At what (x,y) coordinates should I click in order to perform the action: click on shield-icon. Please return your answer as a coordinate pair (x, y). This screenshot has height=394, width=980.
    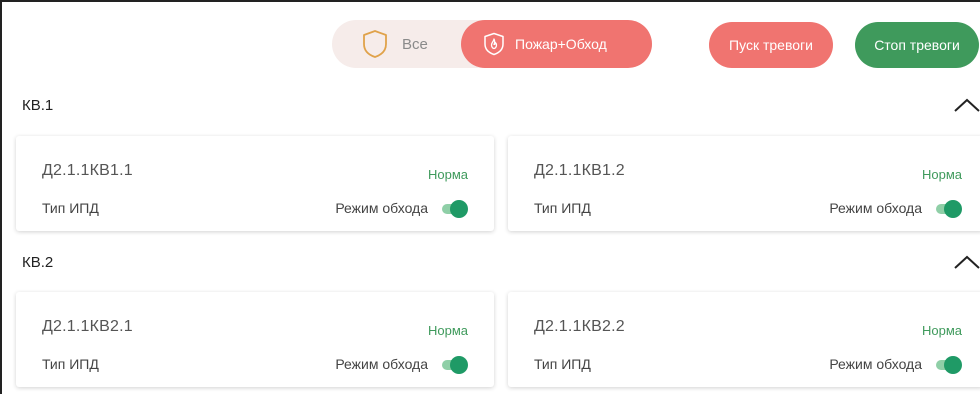
    Looking at the image, I should click on (375, 44).